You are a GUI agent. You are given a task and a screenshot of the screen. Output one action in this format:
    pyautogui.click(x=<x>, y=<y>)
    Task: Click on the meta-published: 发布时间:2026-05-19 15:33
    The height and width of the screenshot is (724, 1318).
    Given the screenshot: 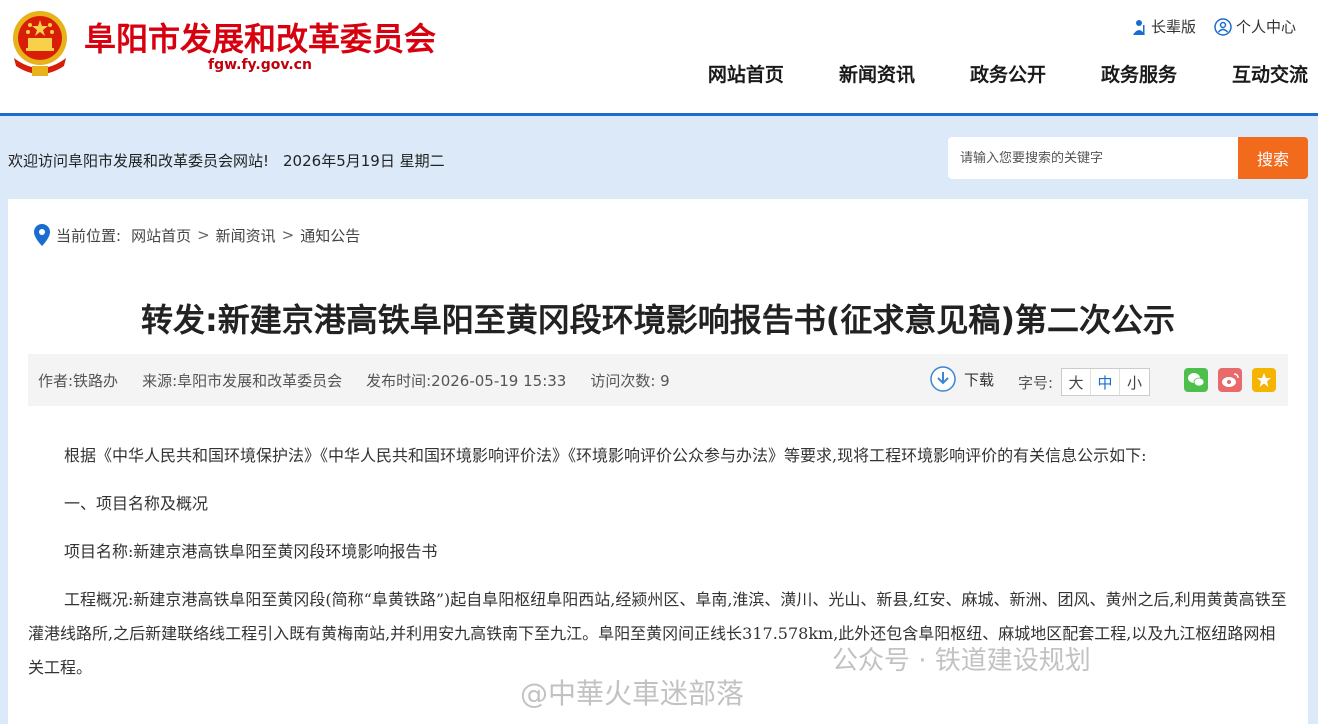 What is the action you would take?
    pyautogui.click(x=466, y=381)
    